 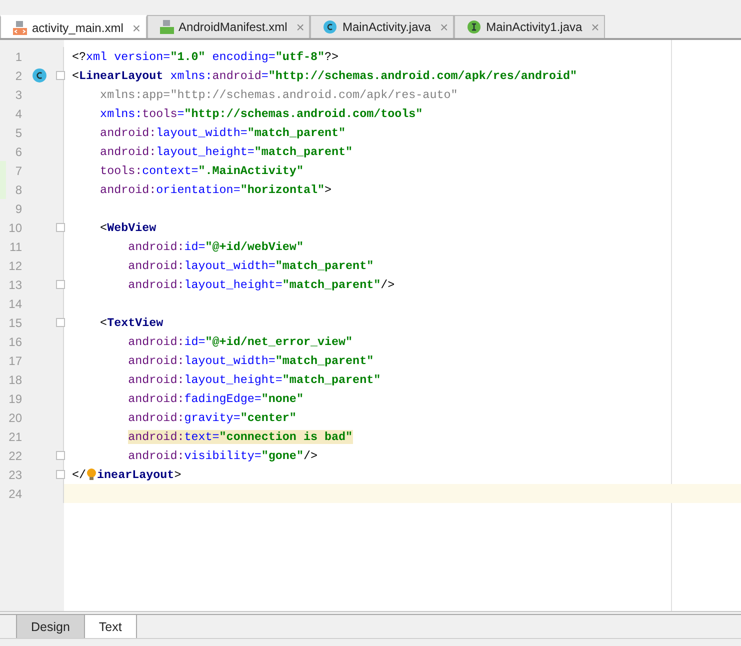 What do you see at coordinates (15, 303) in the screenshot?
I see `line-number: 14` at bounding box center [15, 303].